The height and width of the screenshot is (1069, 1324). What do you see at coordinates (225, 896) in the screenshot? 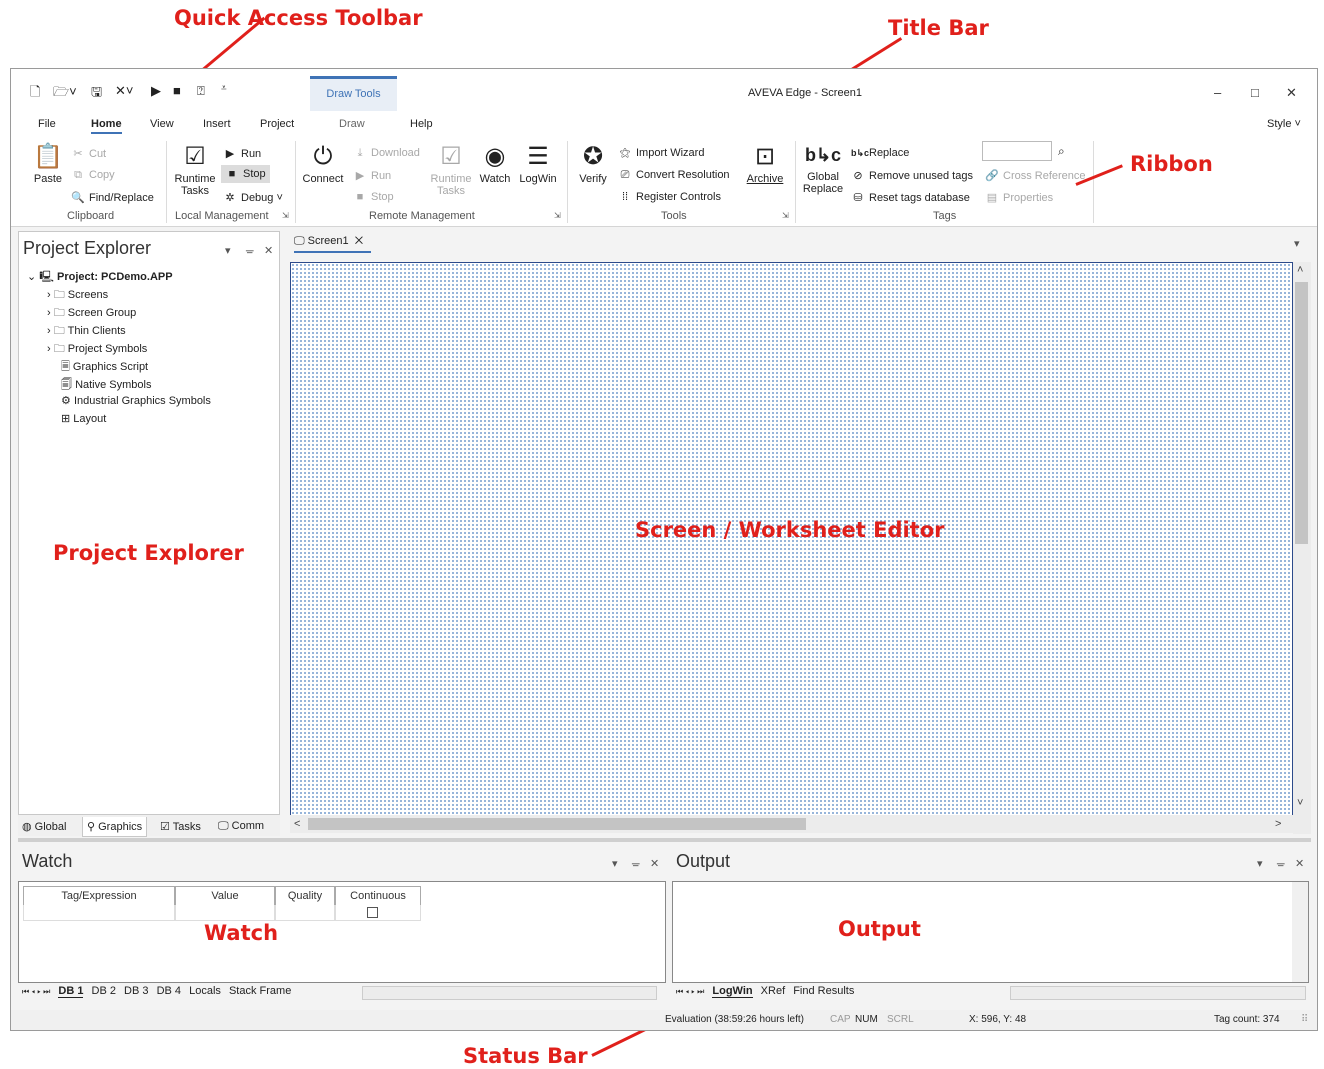
I see `column-header-value: Value` at bounding box center [225, 896].